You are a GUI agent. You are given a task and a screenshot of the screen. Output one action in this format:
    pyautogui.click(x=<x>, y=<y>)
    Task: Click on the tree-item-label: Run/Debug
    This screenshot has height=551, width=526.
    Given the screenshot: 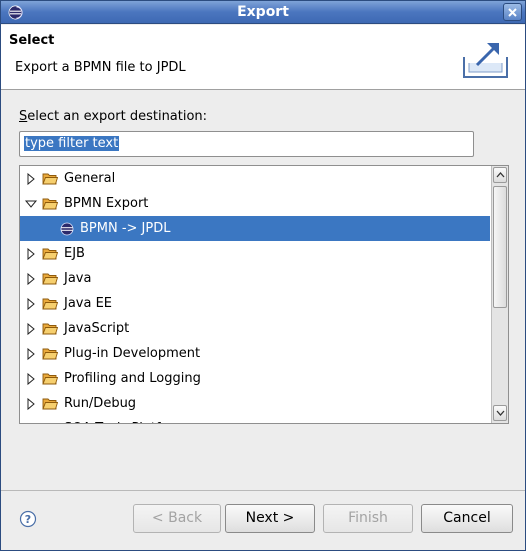 What is the action you would take?
    pyautogui.click(x=100, y=403)
    